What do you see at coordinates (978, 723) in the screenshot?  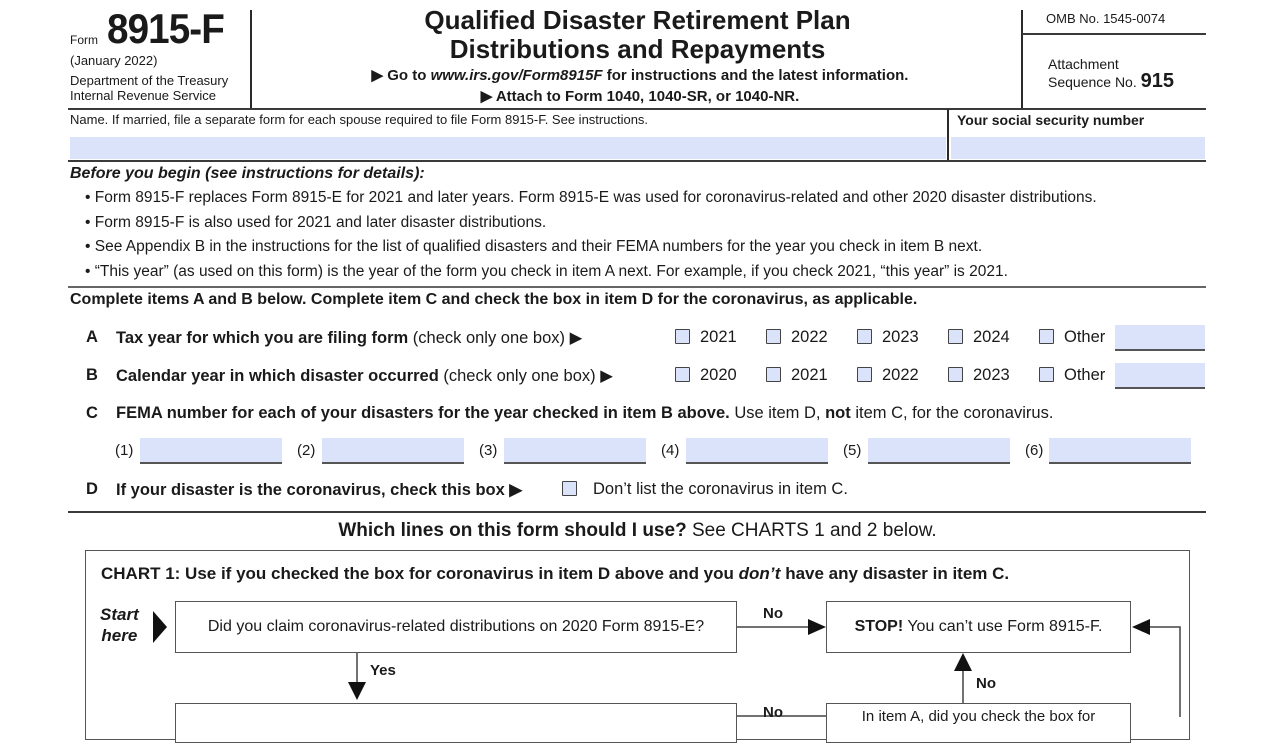 I see `question-box-3: In item A, did you check the box for` at bounding box center [978, 723].